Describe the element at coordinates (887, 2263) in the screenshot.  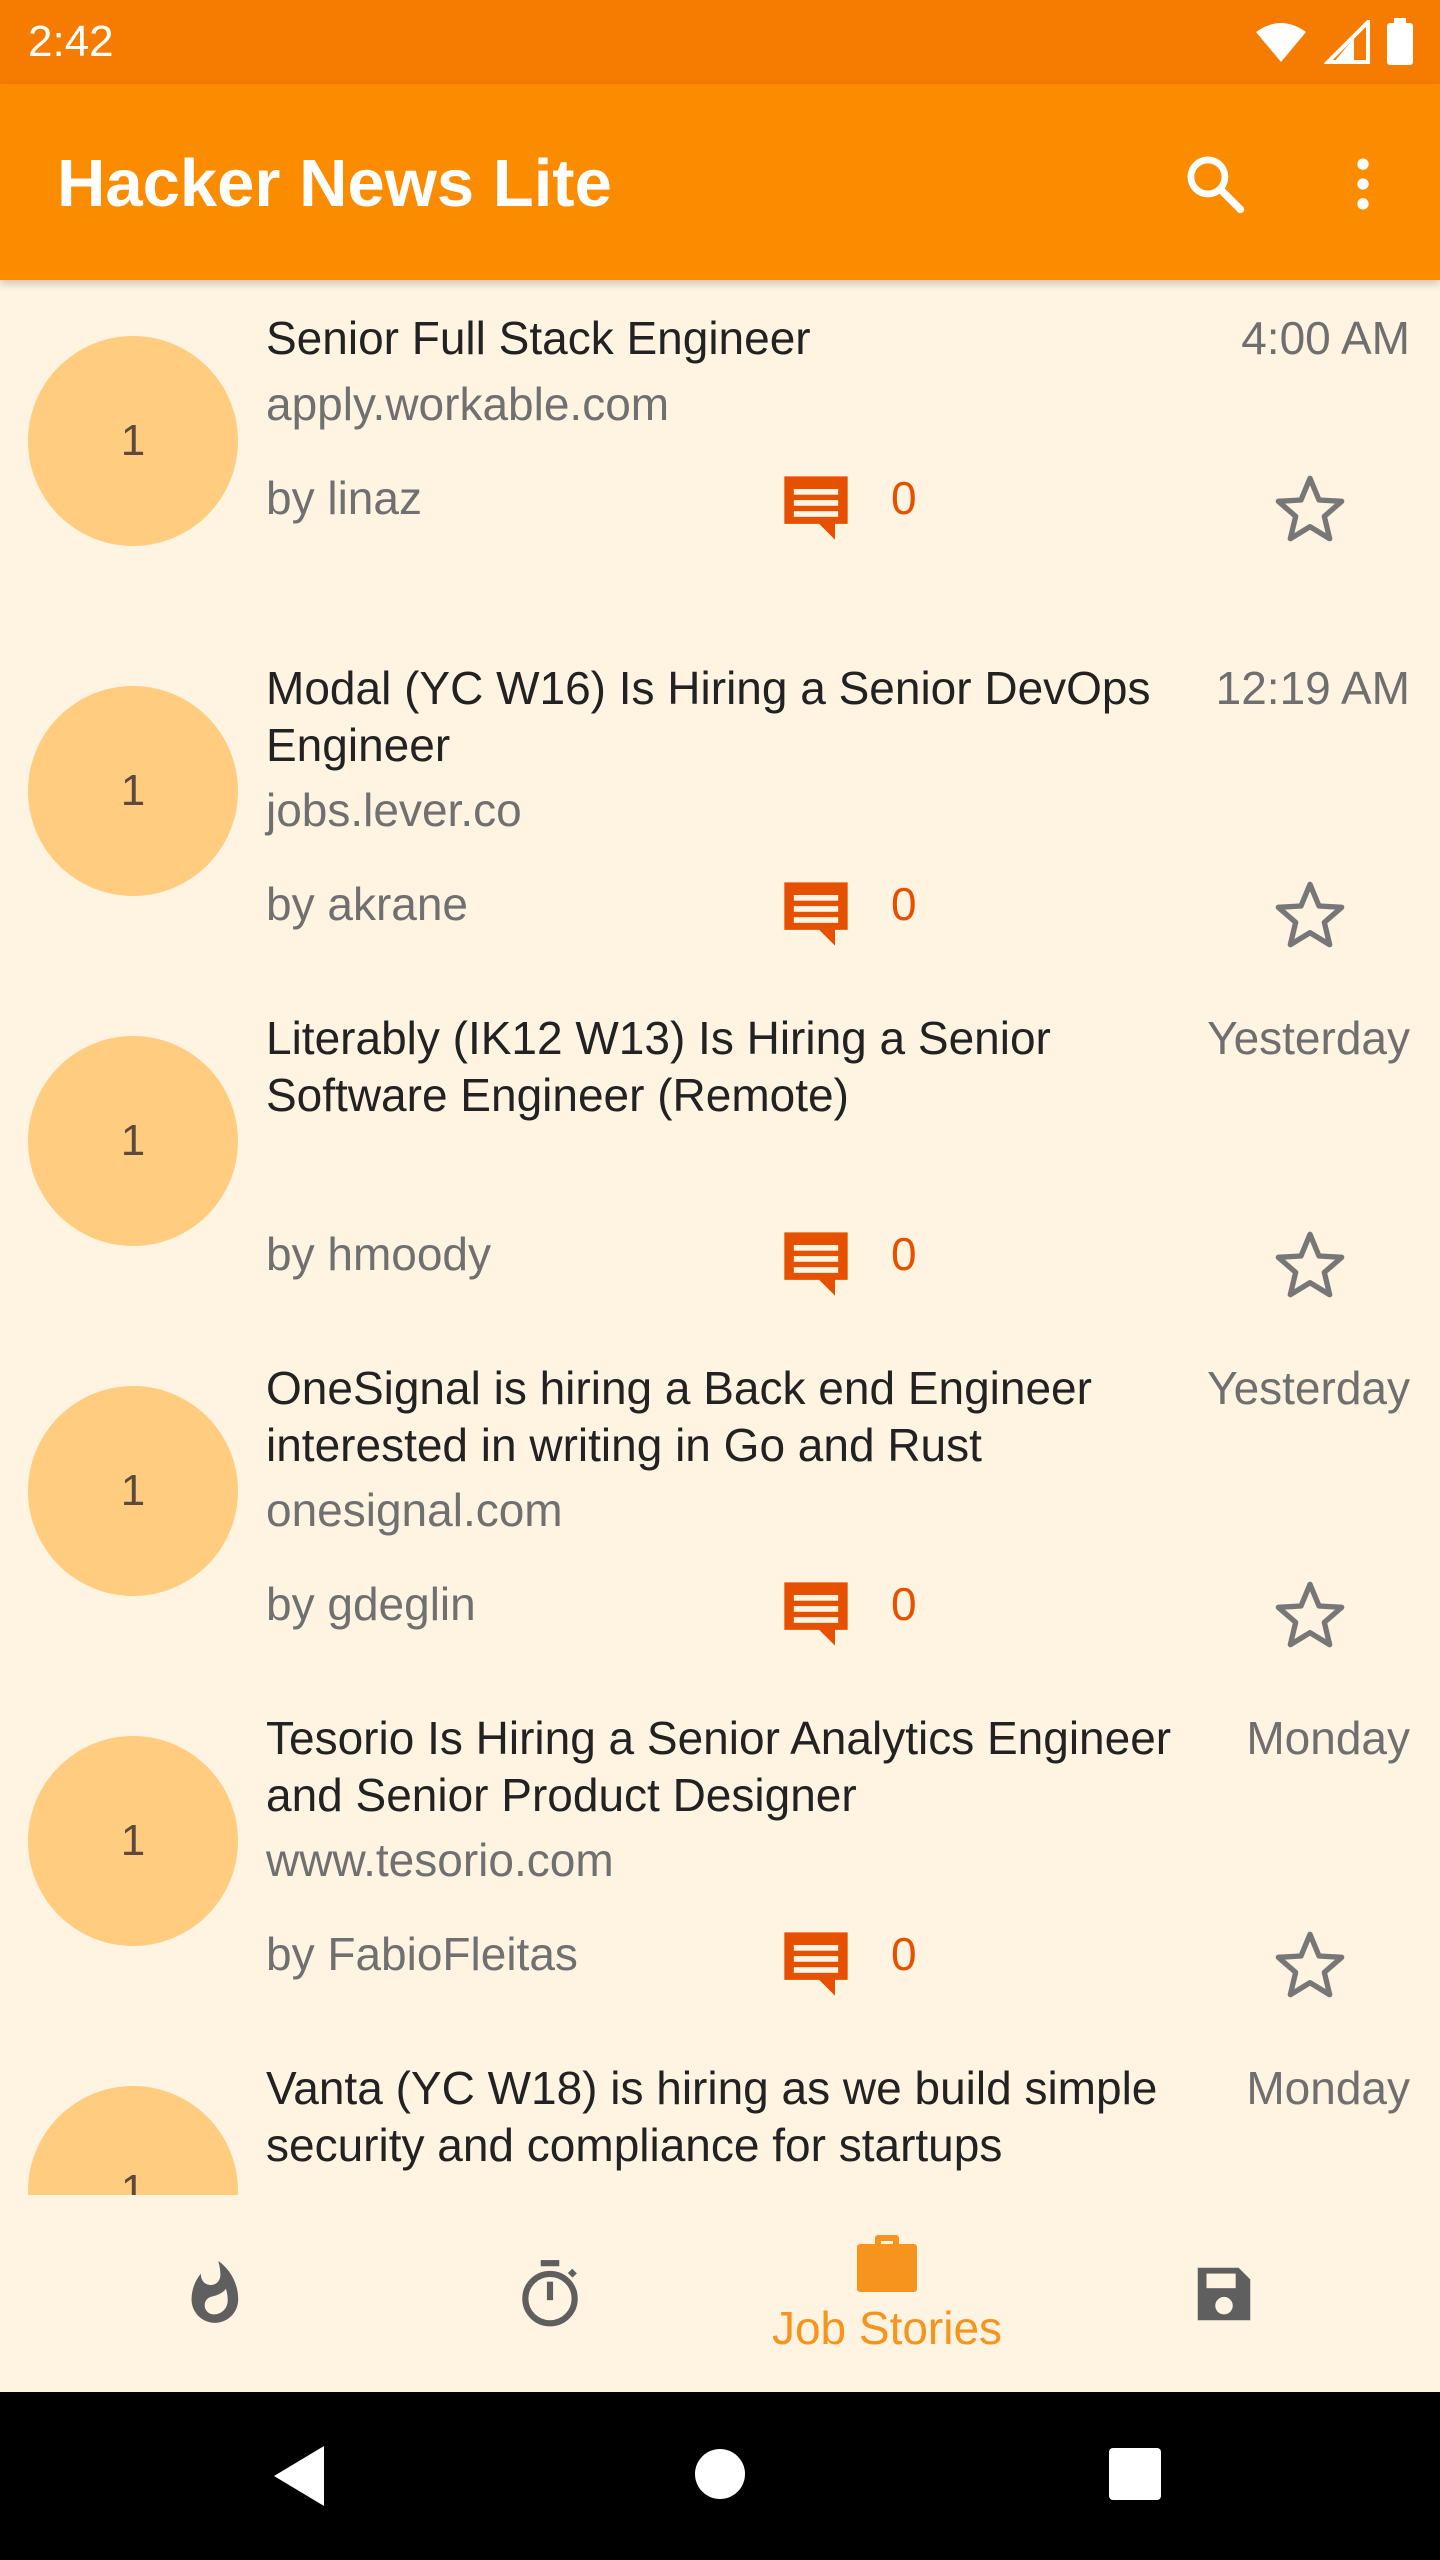
I see `briefcase-icon` at that location.